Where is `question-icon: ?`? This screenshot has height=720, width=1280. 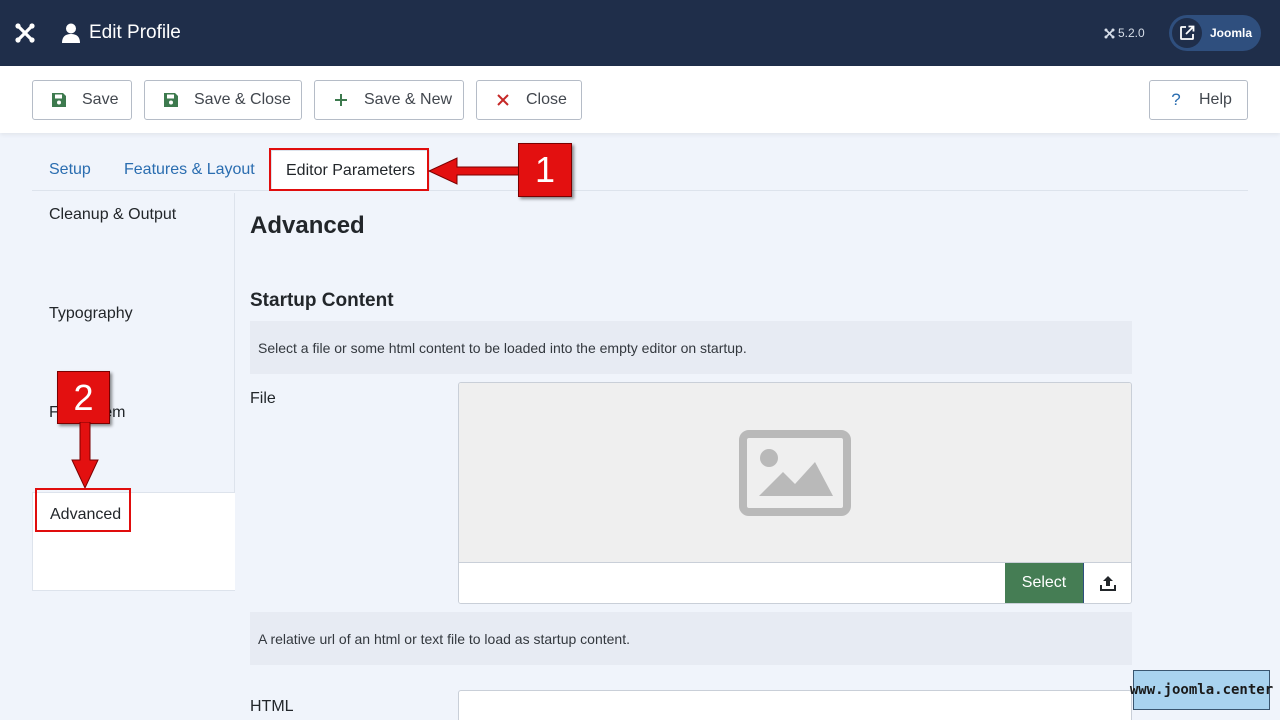 question-icon: ? is located at coordinates (1176, 99).